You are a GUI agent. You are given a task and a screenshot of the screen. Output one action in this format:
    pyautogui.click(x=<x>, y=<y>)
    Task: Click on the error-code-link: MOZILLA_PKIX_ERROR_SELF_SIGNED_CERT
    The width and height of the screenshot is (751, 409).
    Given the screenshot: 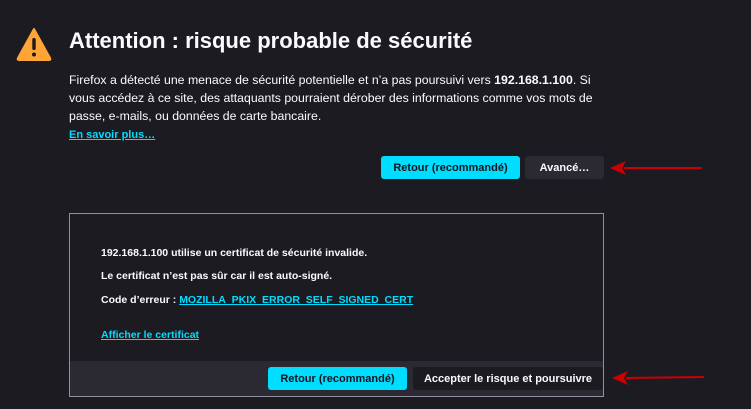 What is the action you would take?
    pyautogui.click(x=296, y=300)
    